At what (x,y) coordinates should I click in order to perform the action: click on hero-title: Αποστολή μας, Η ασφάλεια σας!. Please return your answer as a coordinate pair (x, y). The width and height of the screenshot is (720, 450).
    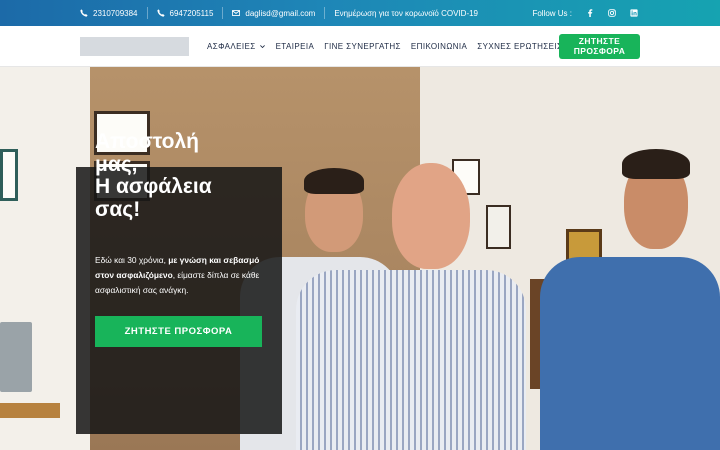
    Looking at the image, I should click on (175, 175).